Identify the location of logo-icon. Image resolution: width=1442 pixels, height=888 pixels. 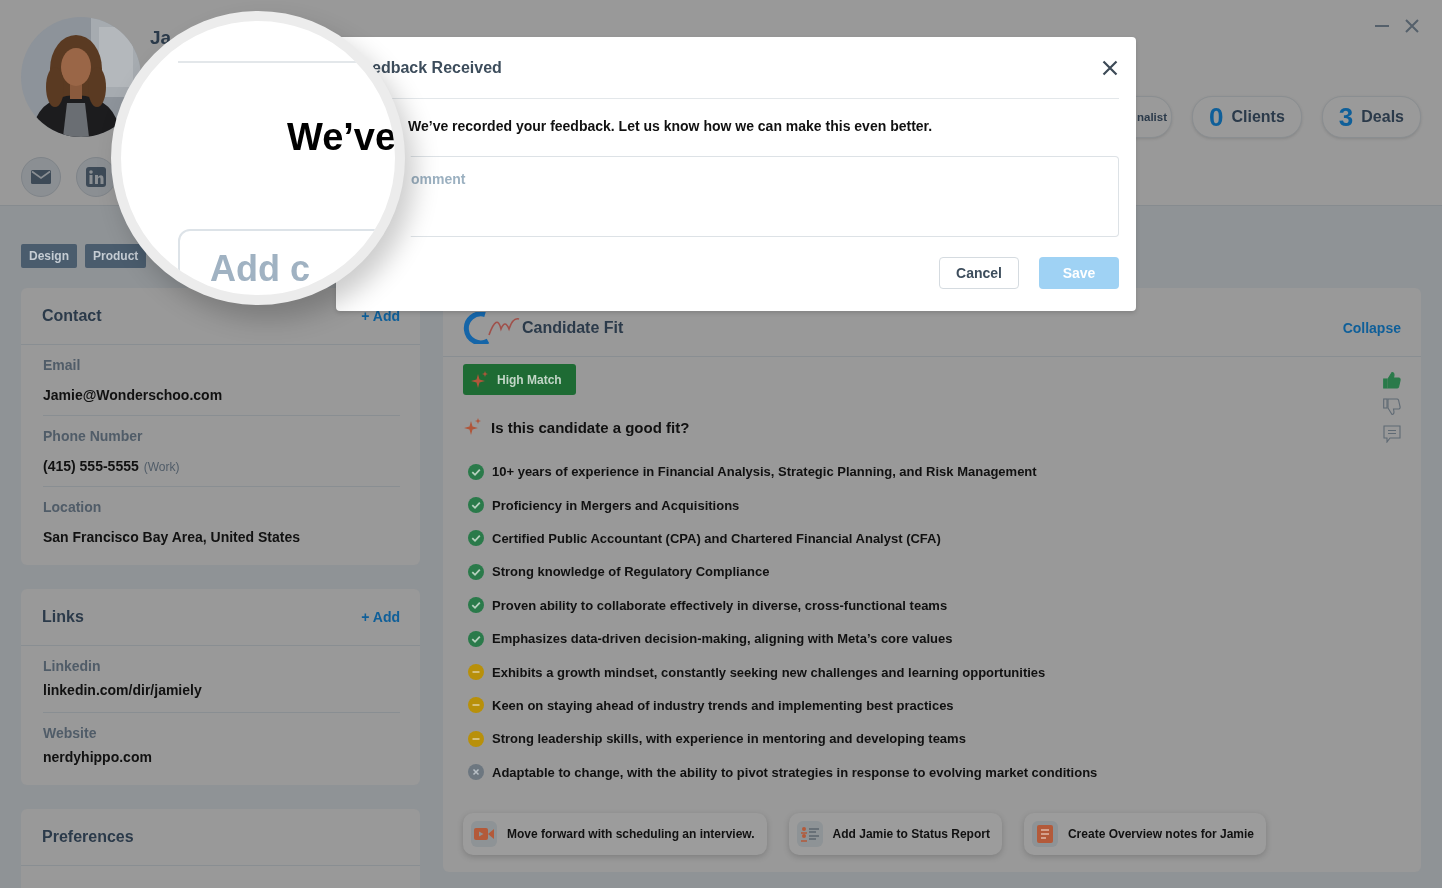
(491, 328).